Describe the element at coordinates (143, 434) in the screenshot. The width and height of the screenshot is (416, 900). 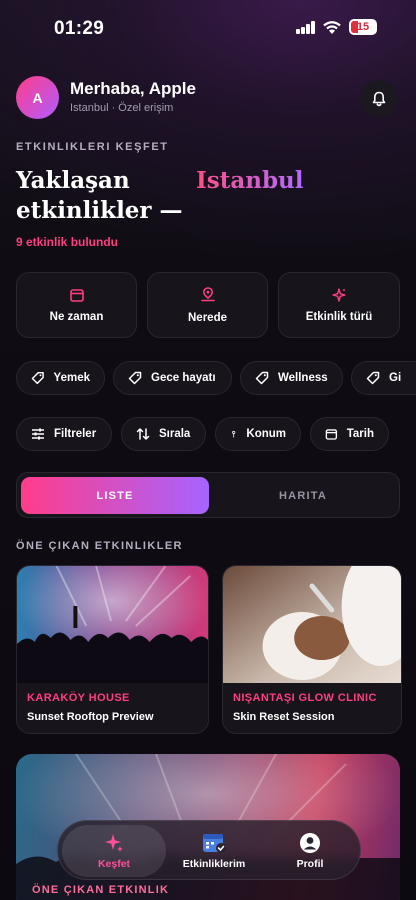
I see `sort-icon` at that location.